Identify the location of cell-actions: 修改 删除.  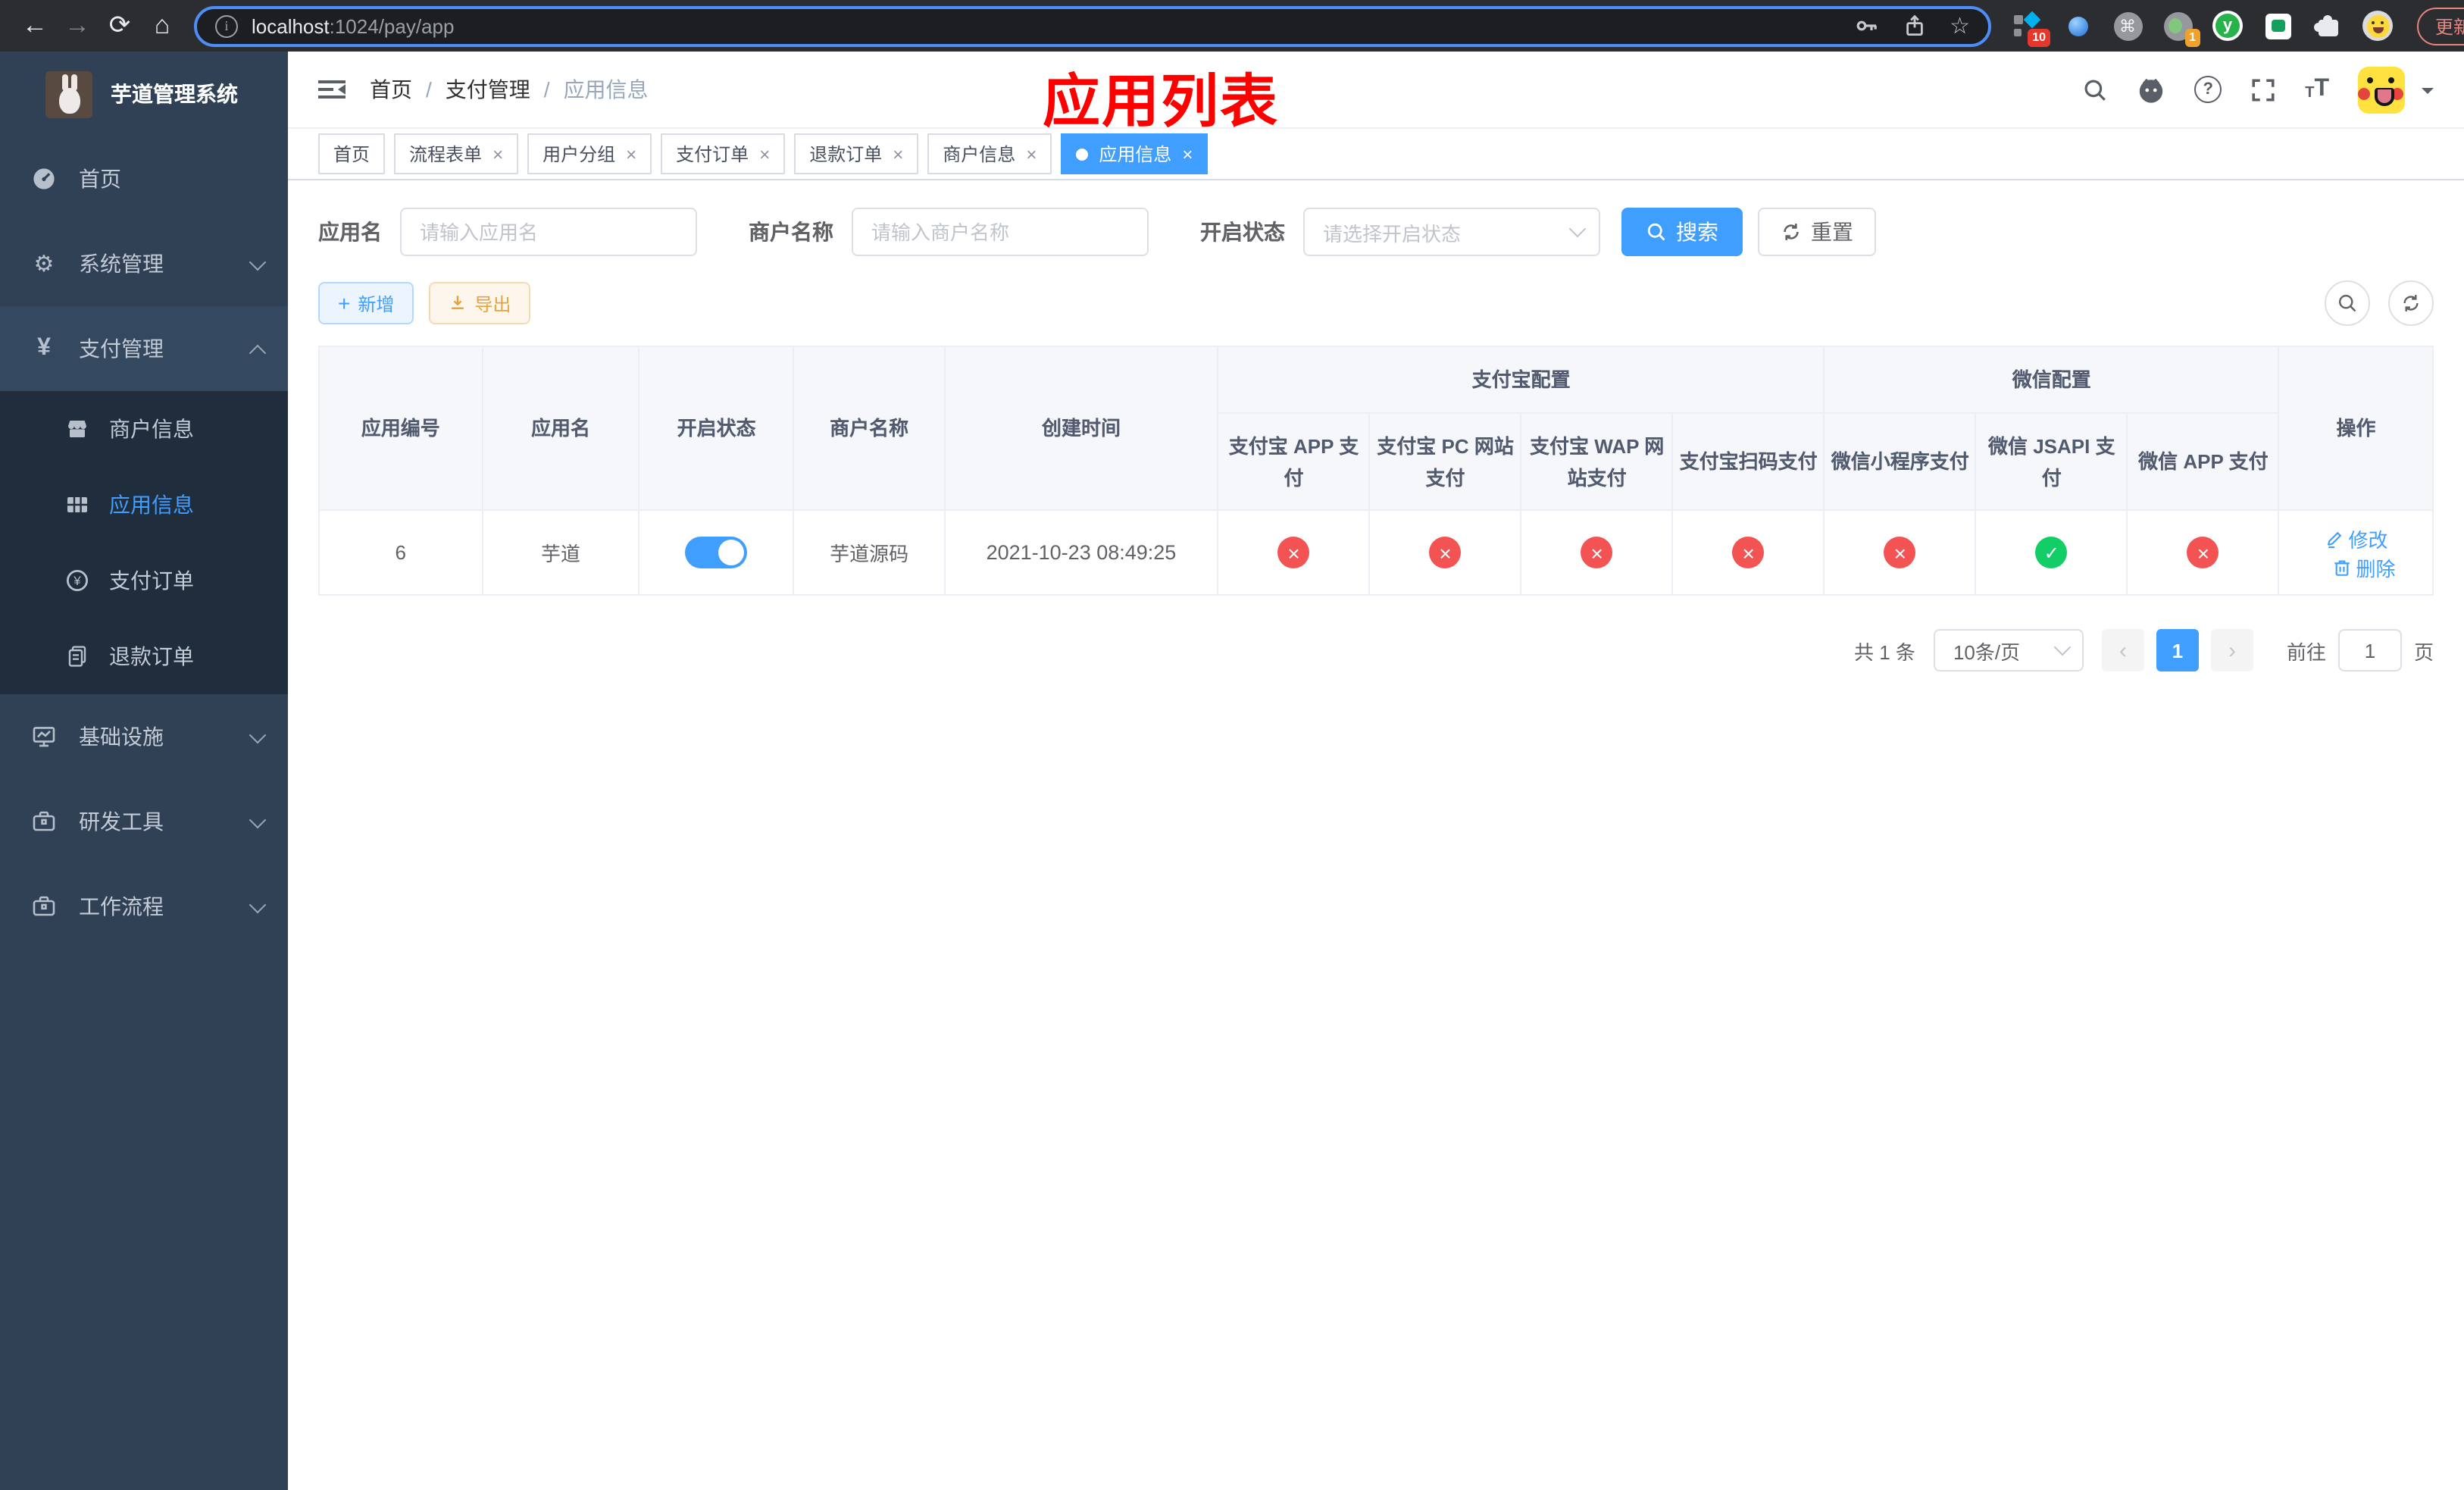
(2356, 553).